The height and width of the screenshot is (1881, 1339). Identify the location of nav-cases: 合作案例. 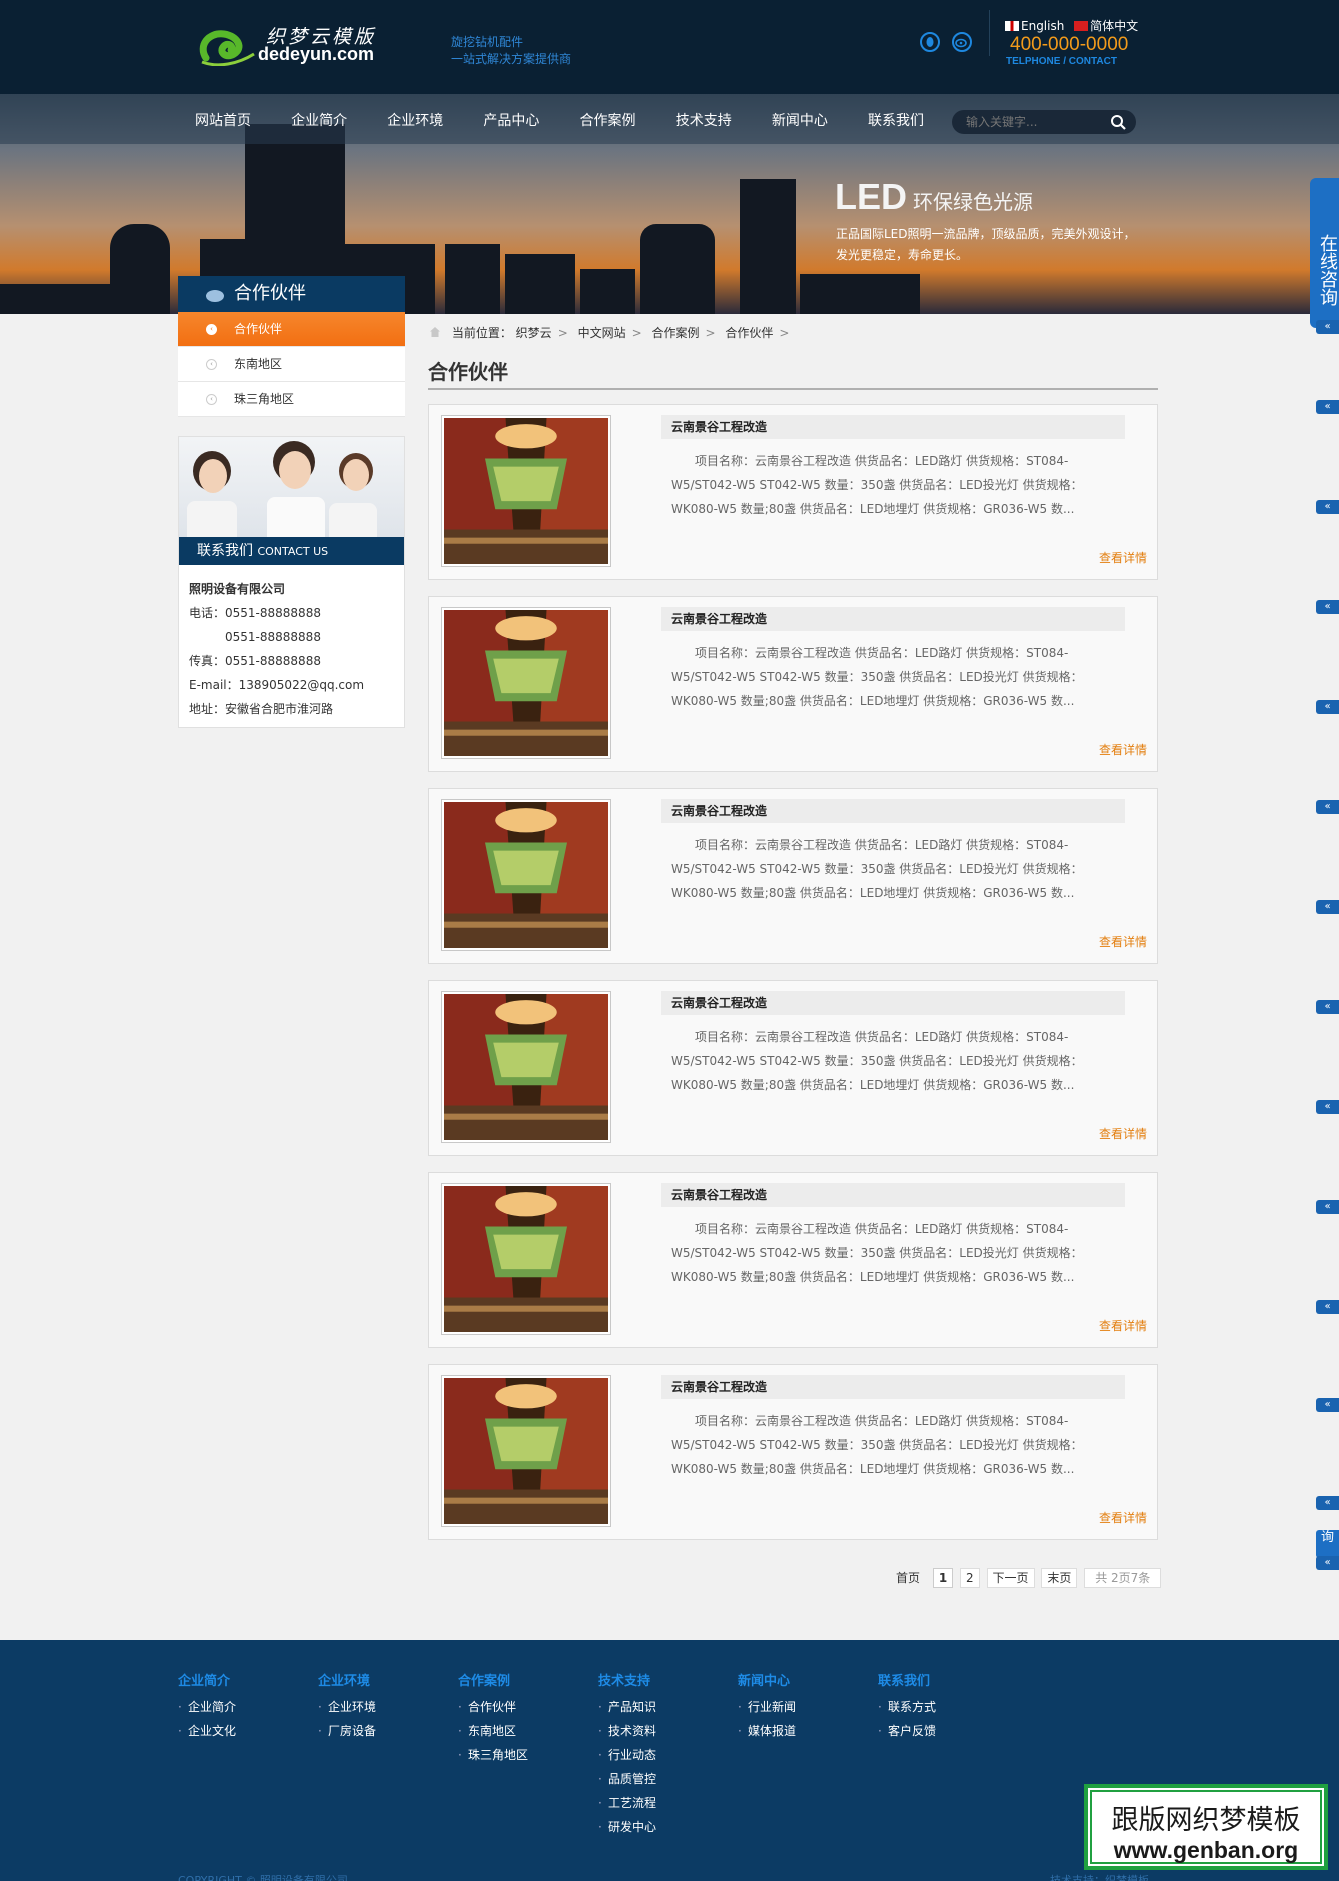
(608, 120).